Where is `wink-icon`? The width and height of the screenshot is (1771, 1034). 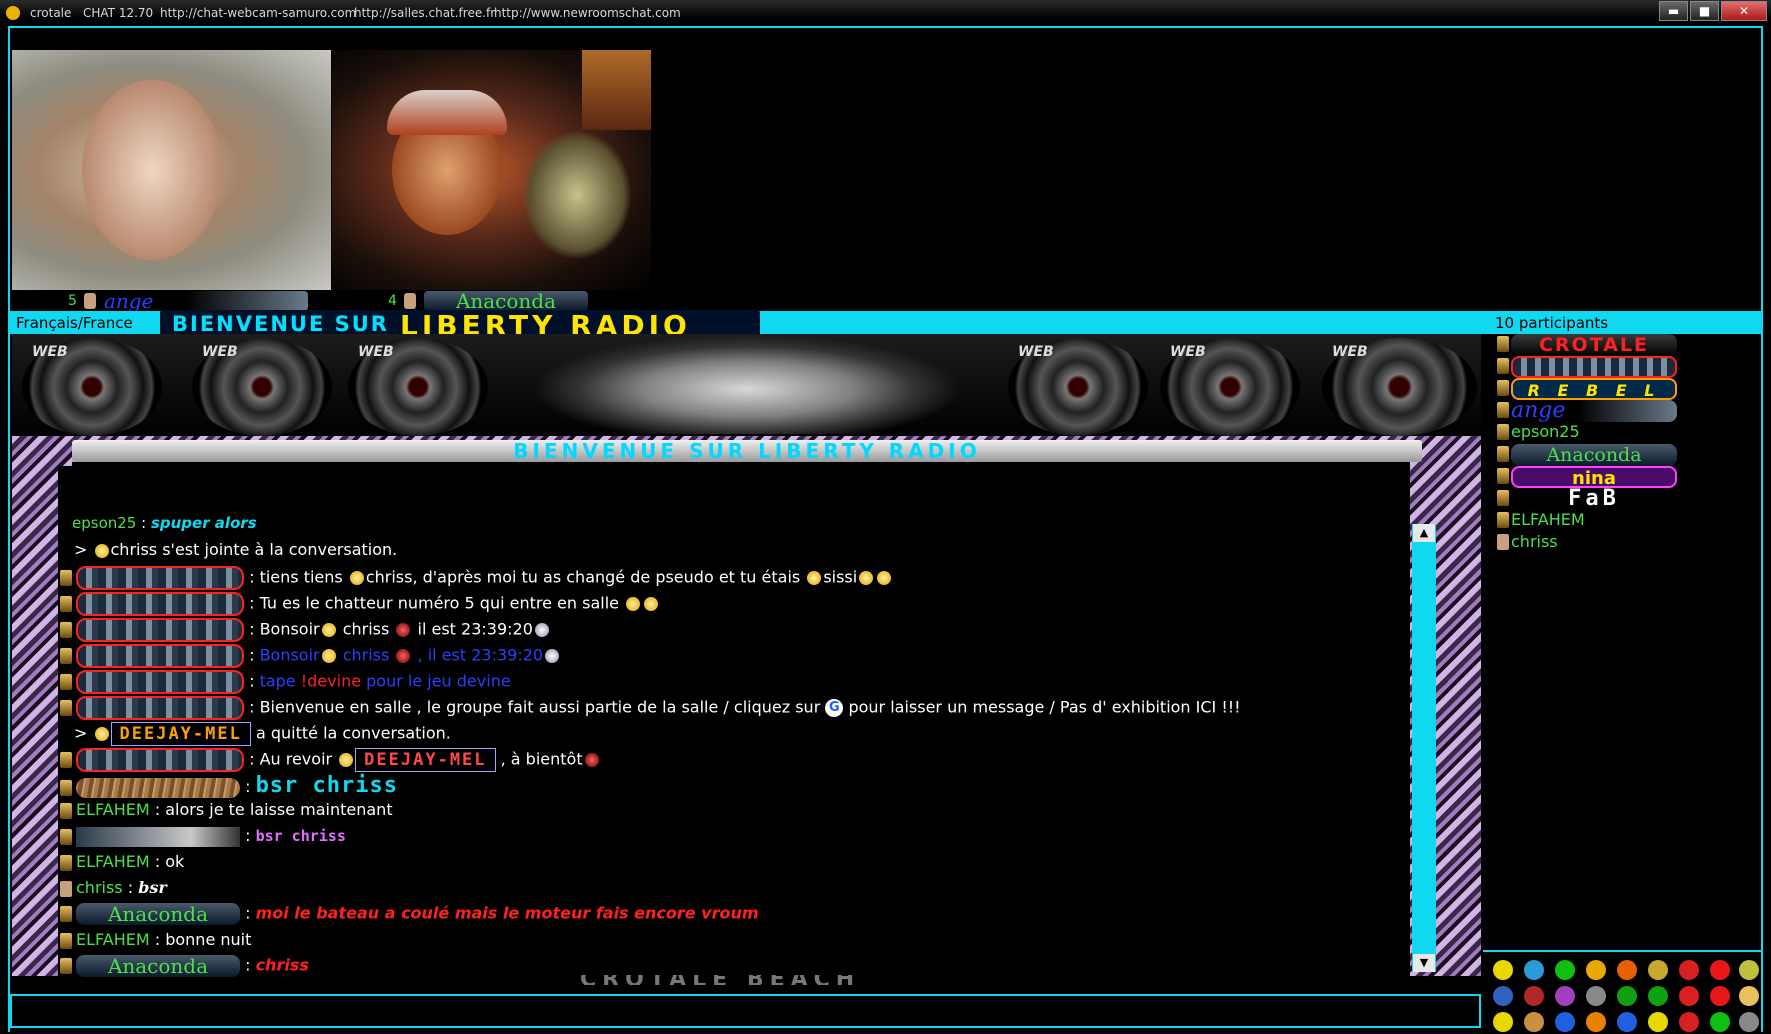 wink-icon is located at coordinates (1658, 970).